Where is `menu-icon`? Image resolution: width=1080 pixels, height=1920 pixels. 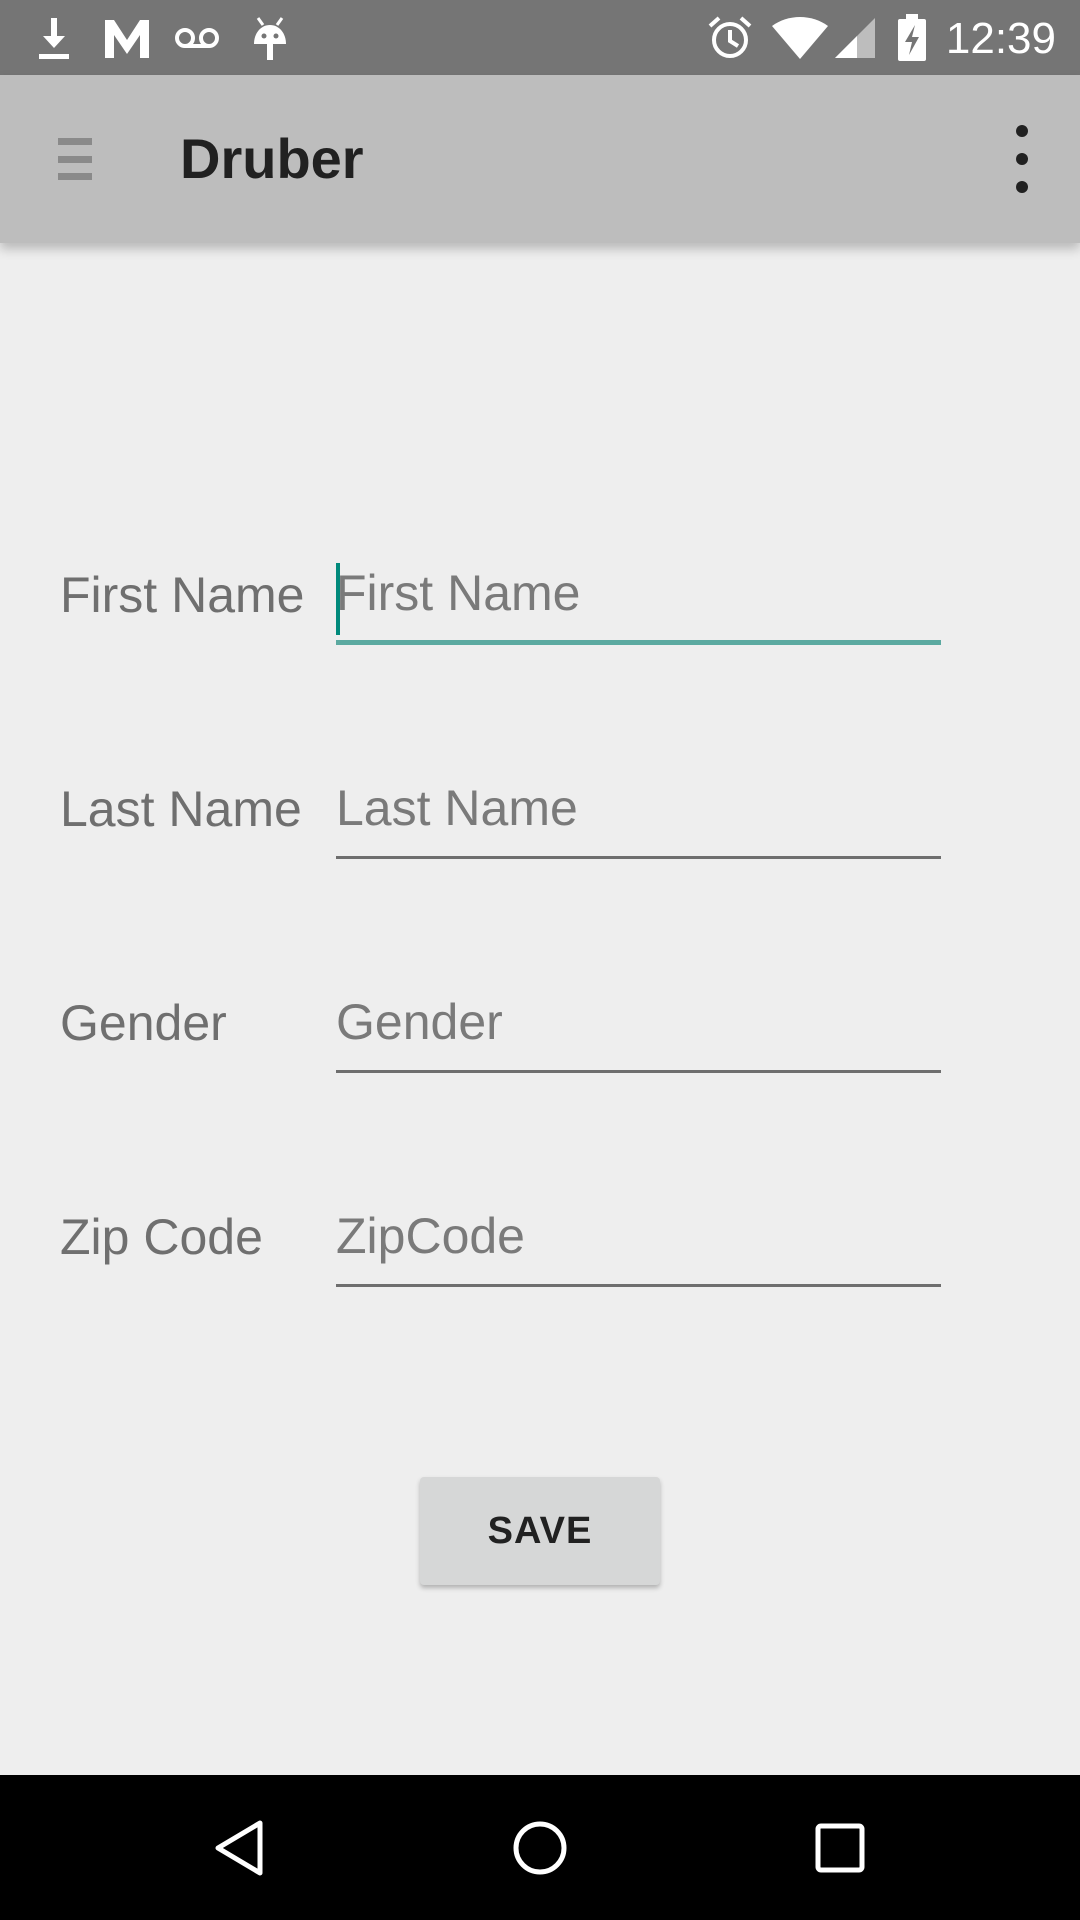
menu-icon is located at coordinates (75, 159).